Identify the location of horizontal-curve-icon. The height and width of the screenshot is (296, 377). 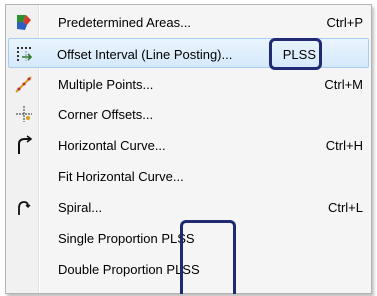
(24, 145).